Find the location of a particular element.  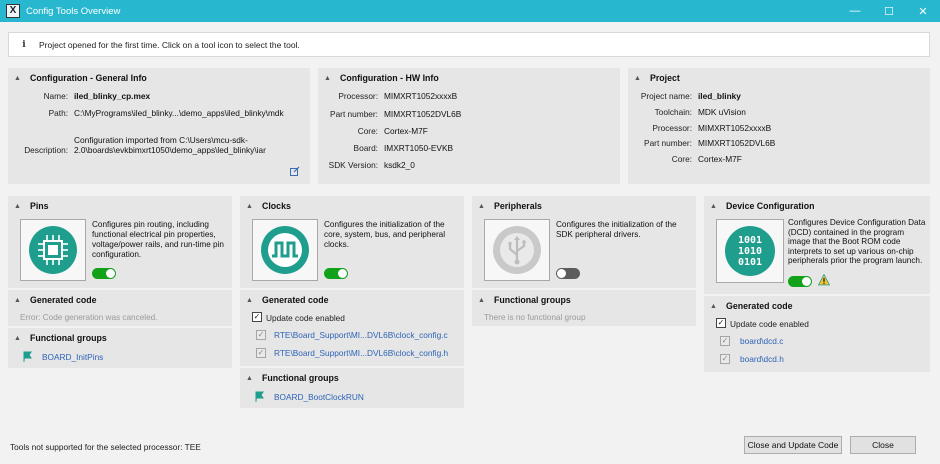

dcd-c-checkbox: ✓ is located at coordinates (725, 341).